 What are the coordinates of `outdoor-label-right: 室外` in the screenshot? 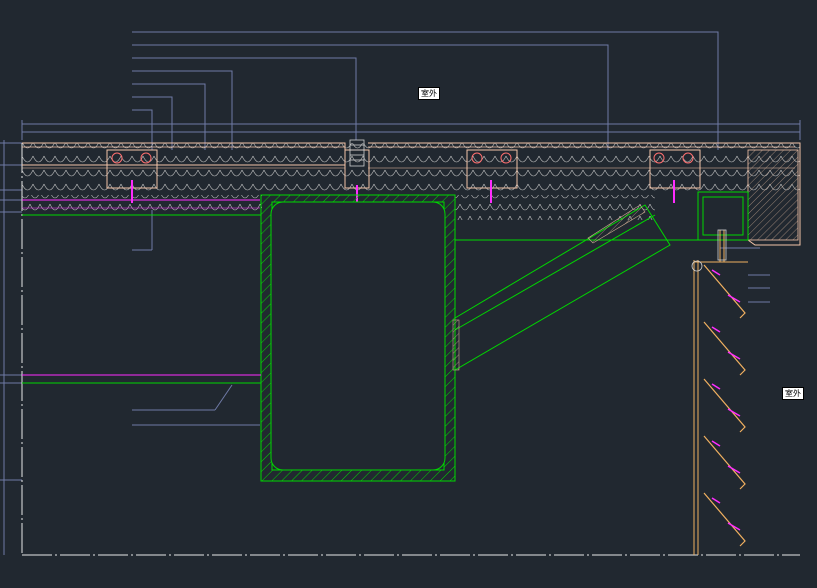 It's located at (793, 393).